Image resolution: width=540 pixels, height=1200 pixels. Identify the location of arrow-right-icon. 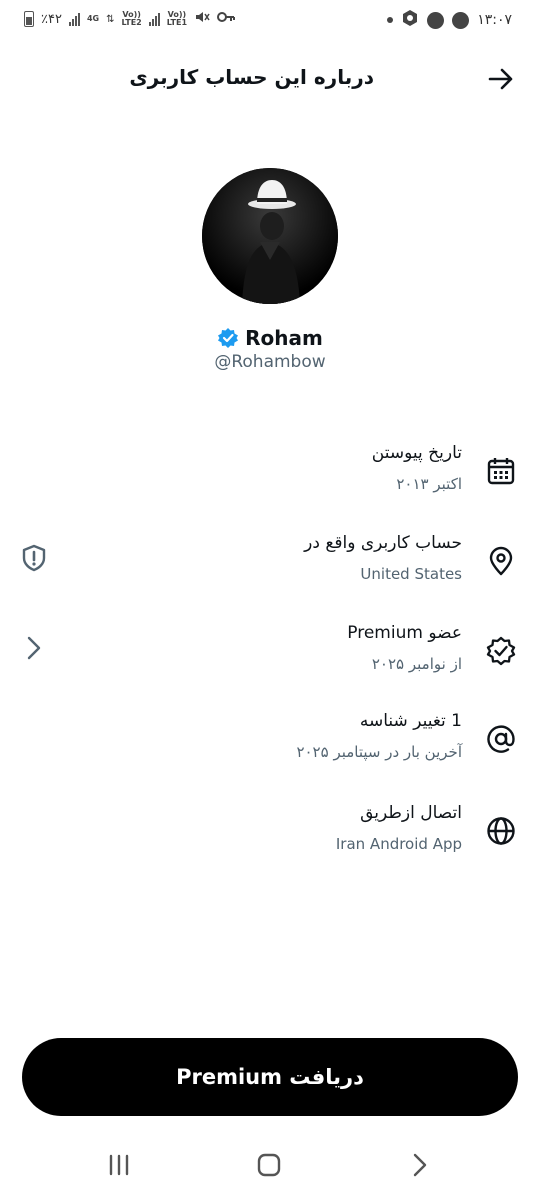
(500, 79).